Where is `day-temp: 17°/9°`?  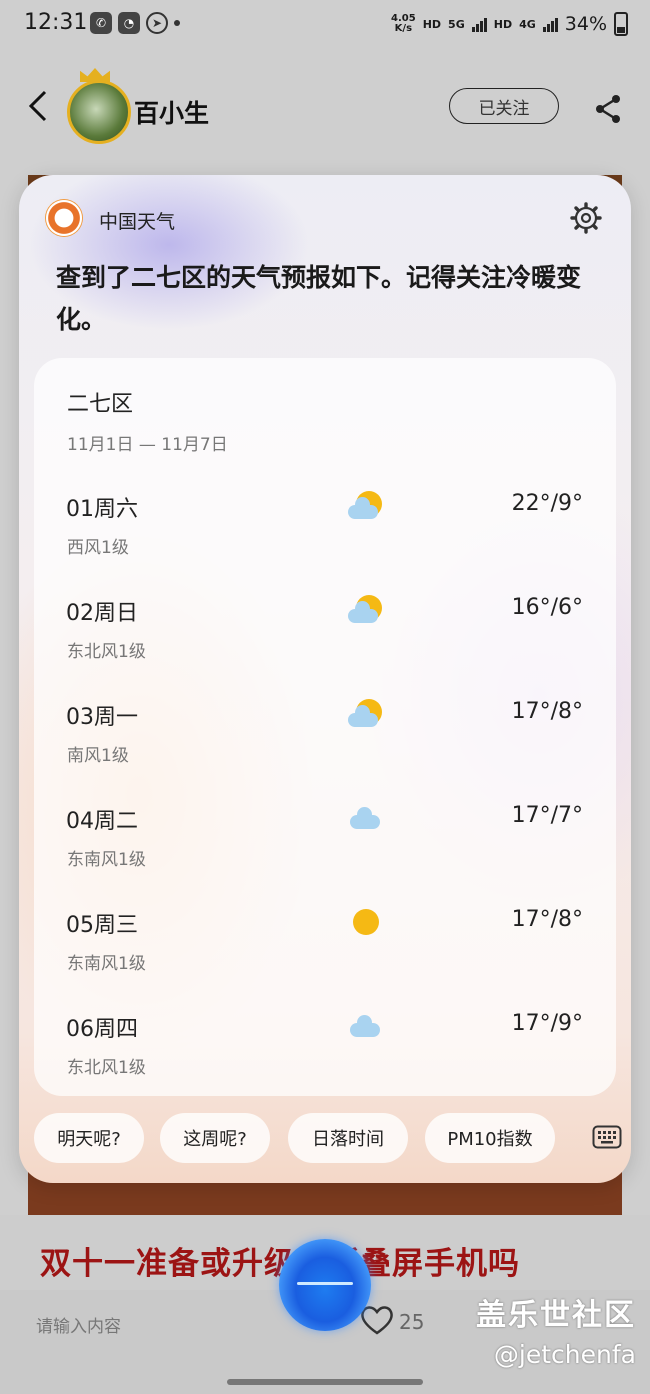
day-temp: 17°/9° is located at coordinates (547, 1023).